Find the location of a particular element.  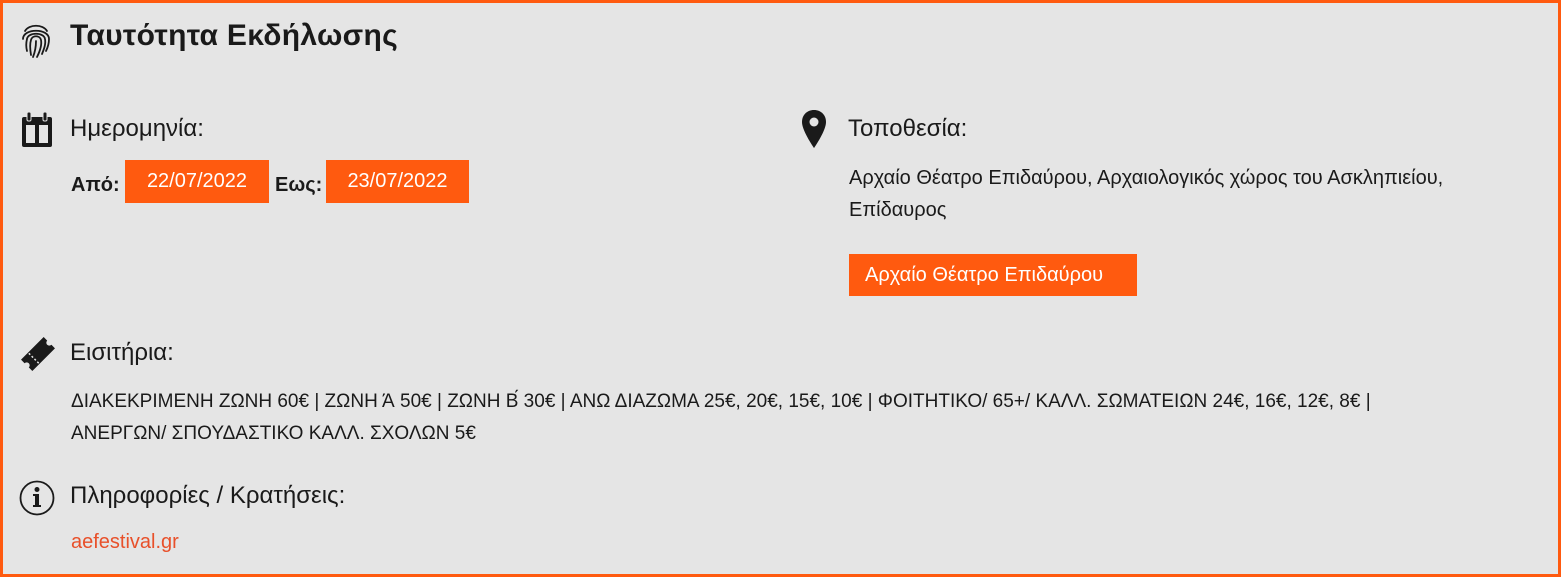

info-icon is located at coordinates (37, 498).